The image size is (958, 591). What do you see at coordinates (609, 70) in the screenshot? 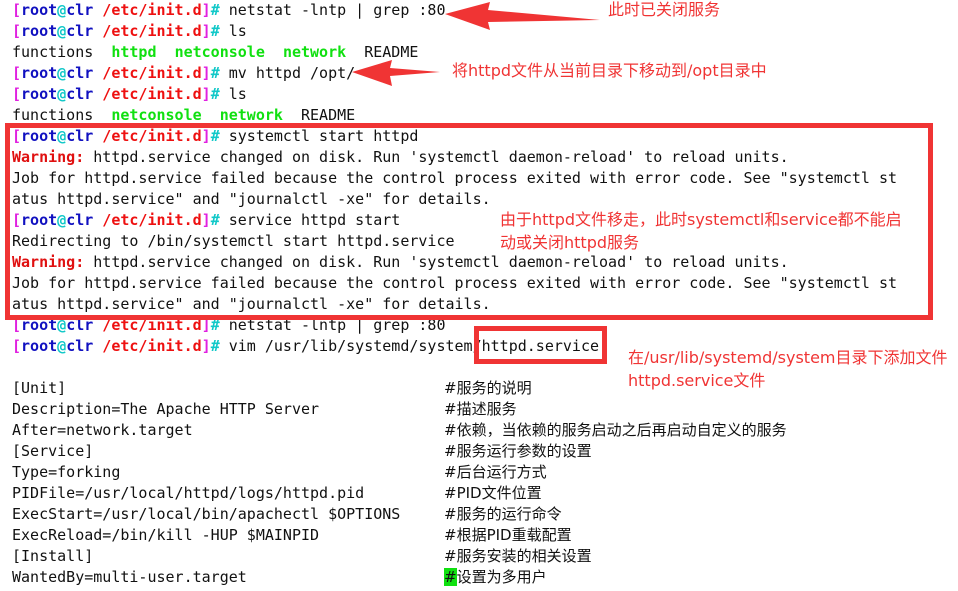
I see `annotation-moved: 将httpd文件从当前目录下移动到/opt目录中` at bounding box center [609, 70].